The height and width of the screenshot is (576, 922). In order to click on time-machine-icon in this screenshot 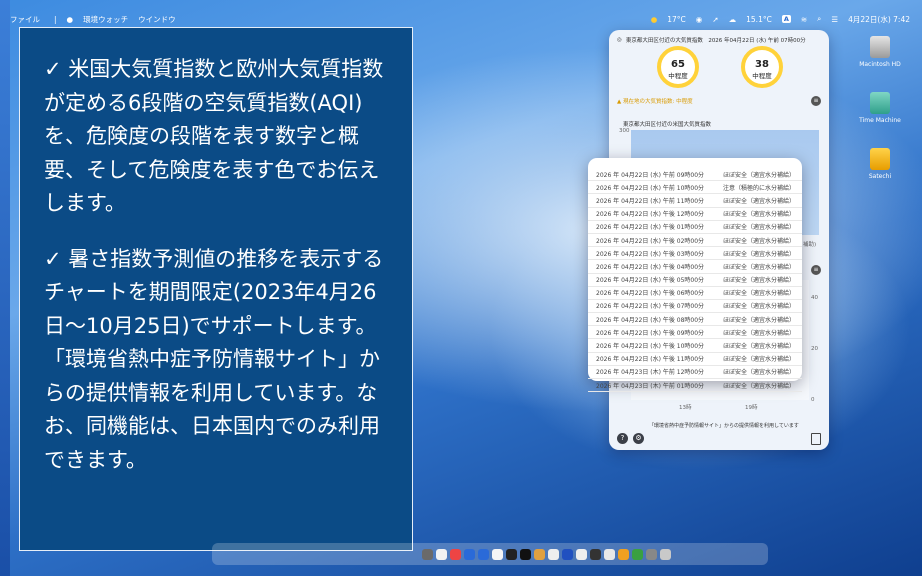, I will do `click(880, 103)`.